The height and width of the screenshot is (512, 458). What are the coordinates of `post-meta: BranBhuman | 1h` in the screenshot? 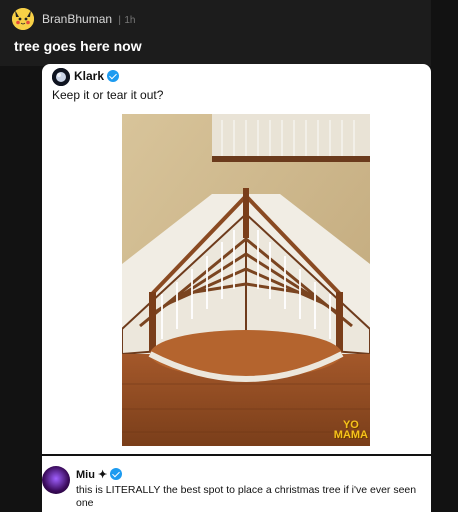 It's located at (88, 19).